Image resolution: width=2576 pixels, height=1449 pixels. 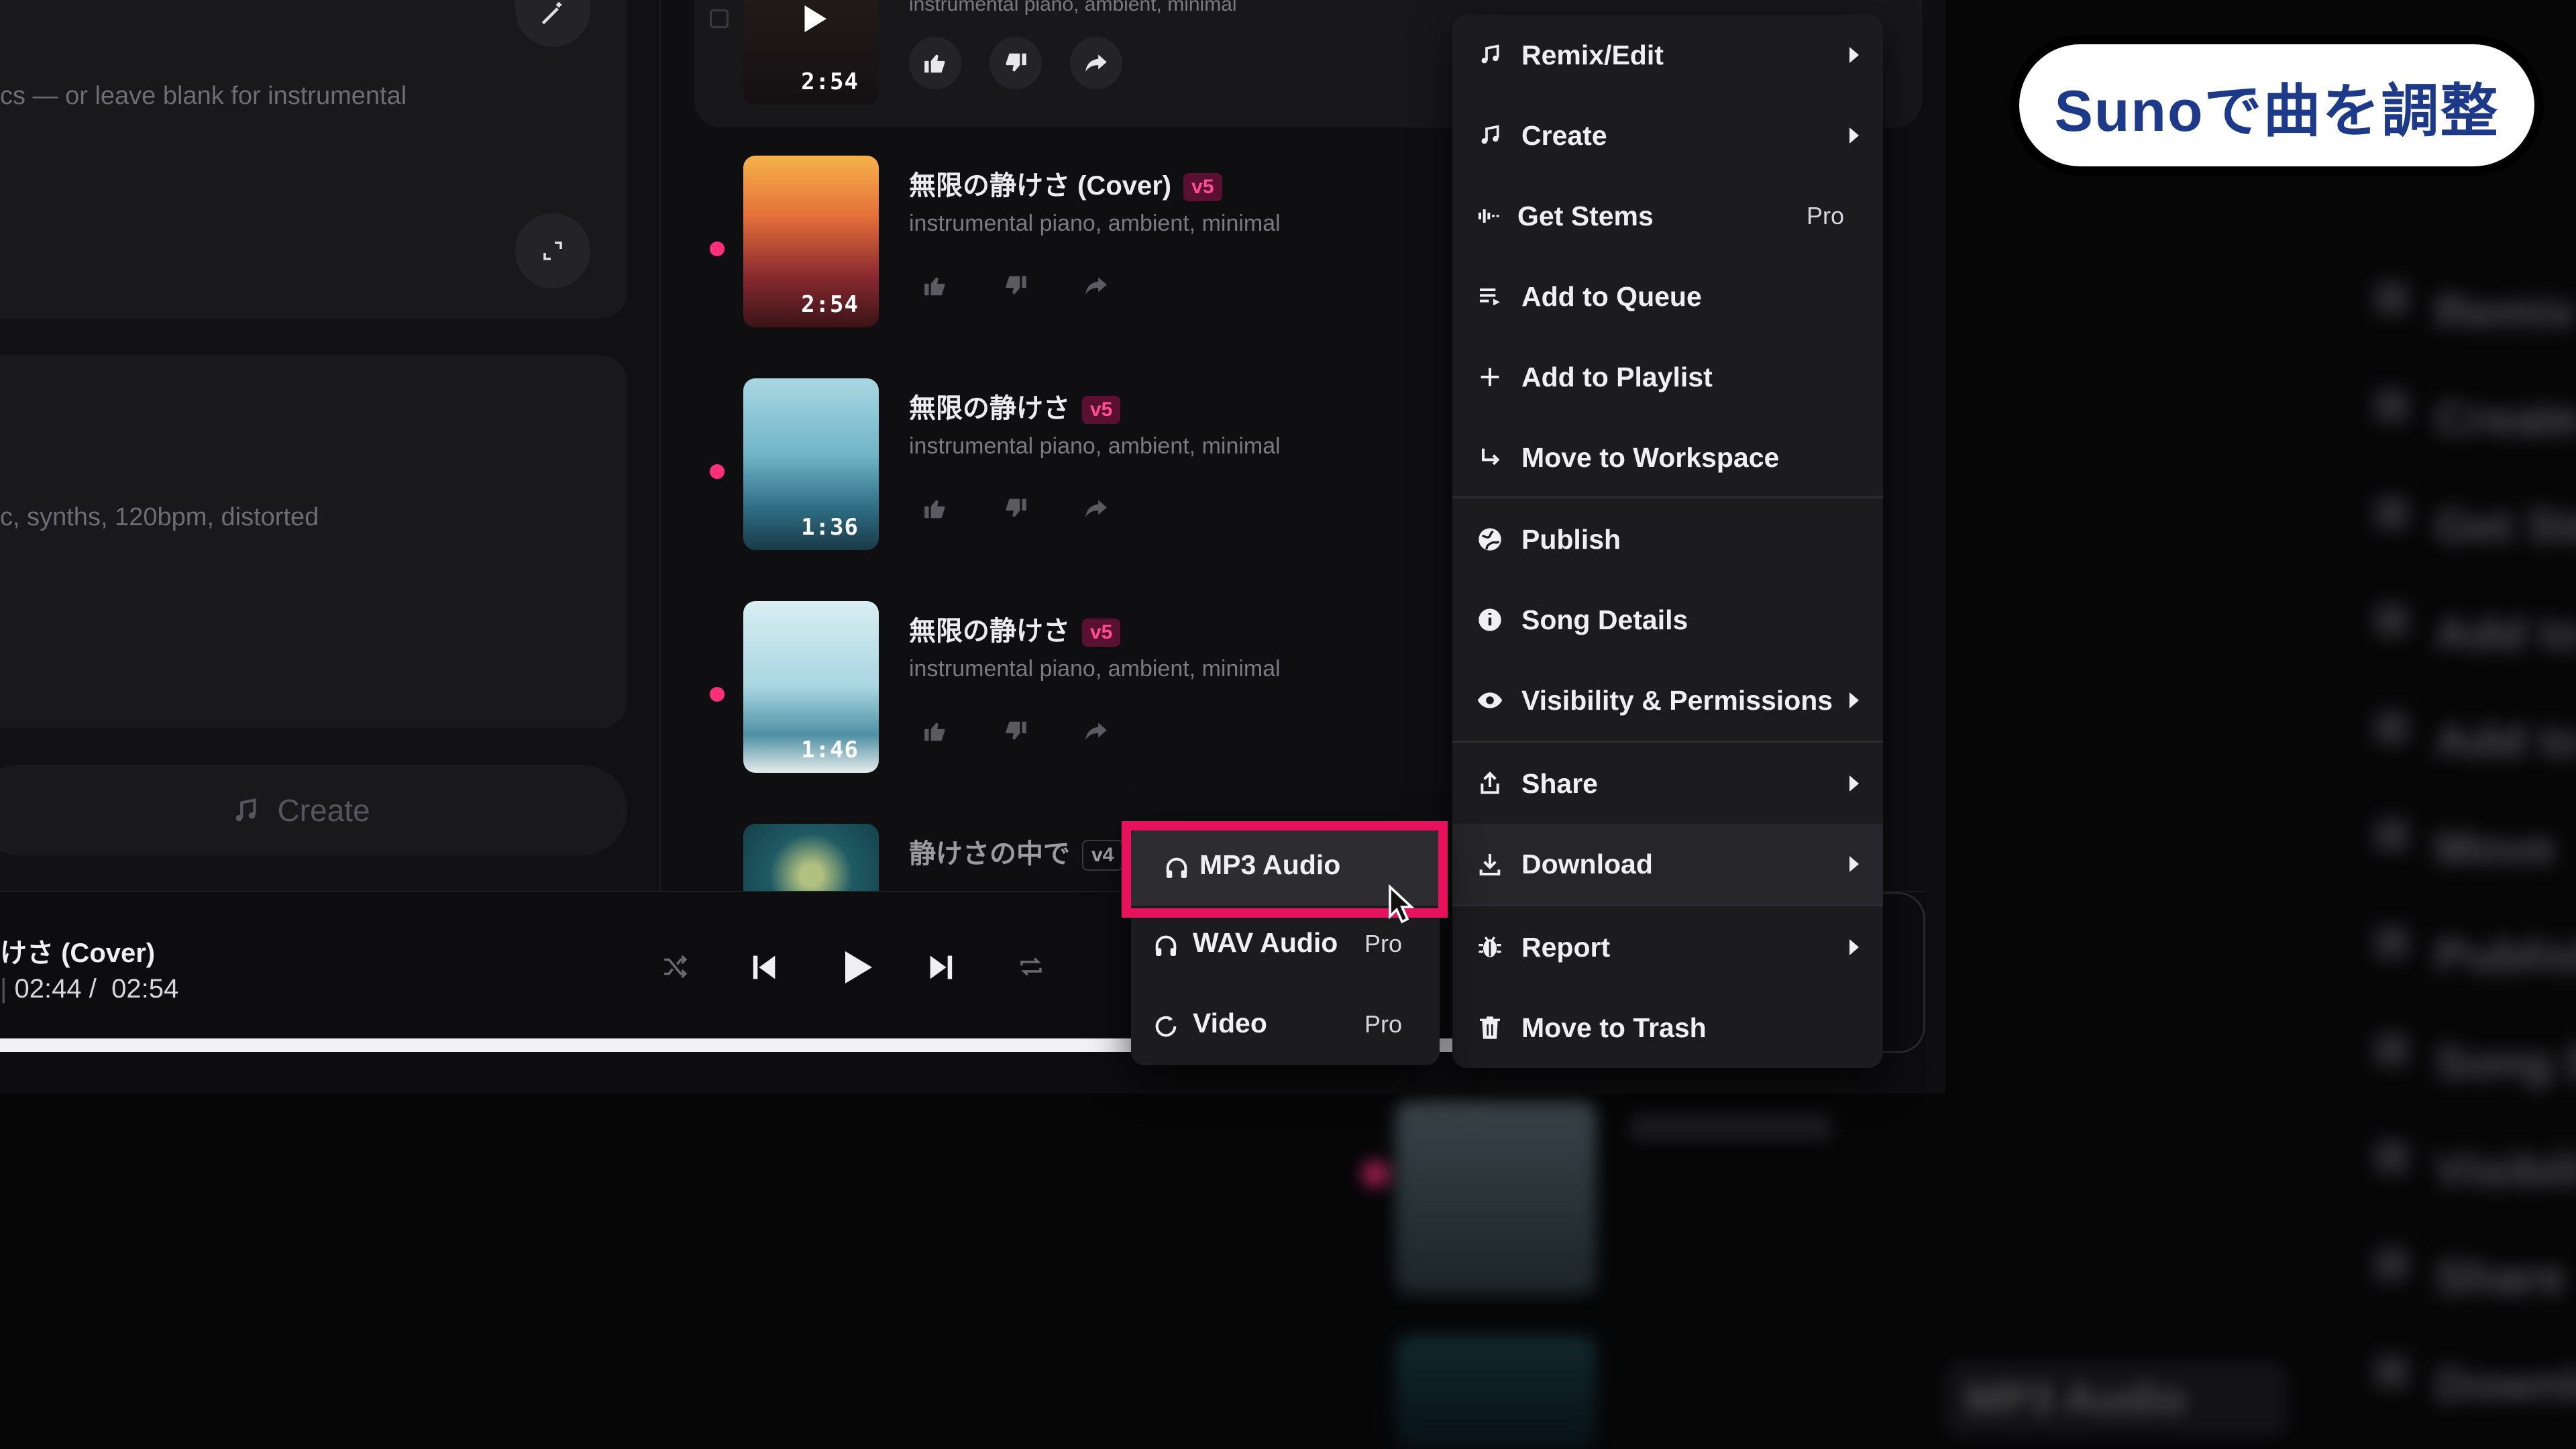 What do you see at coordinates (246, 809) in the screenshot?
I see `music-note-icon` at bounding box center [246, 809].